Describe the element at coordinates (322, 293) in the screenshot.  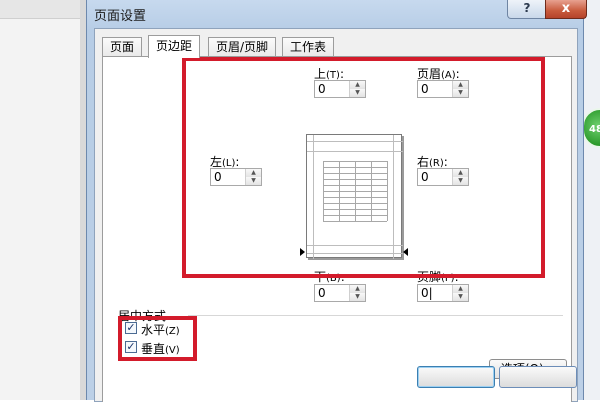
I see `bottom-margin-value: 0` at that location.